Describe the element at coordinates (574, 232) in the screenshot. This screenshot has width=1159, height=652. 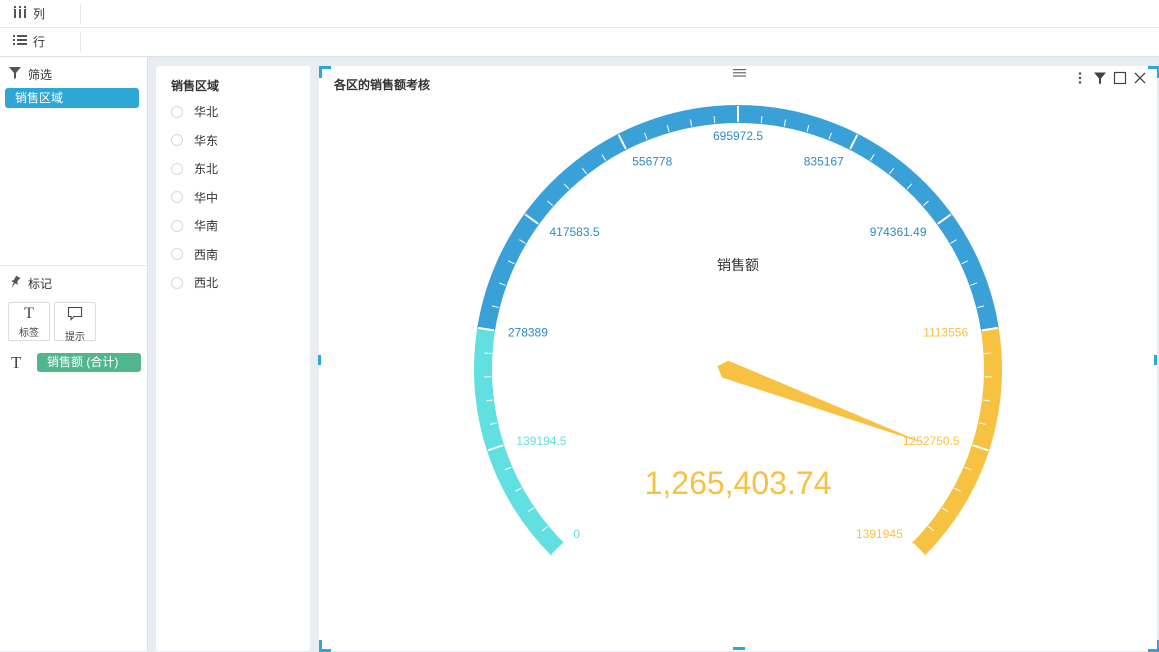
I see `gauge-tick-label: 417583.5` at that location.